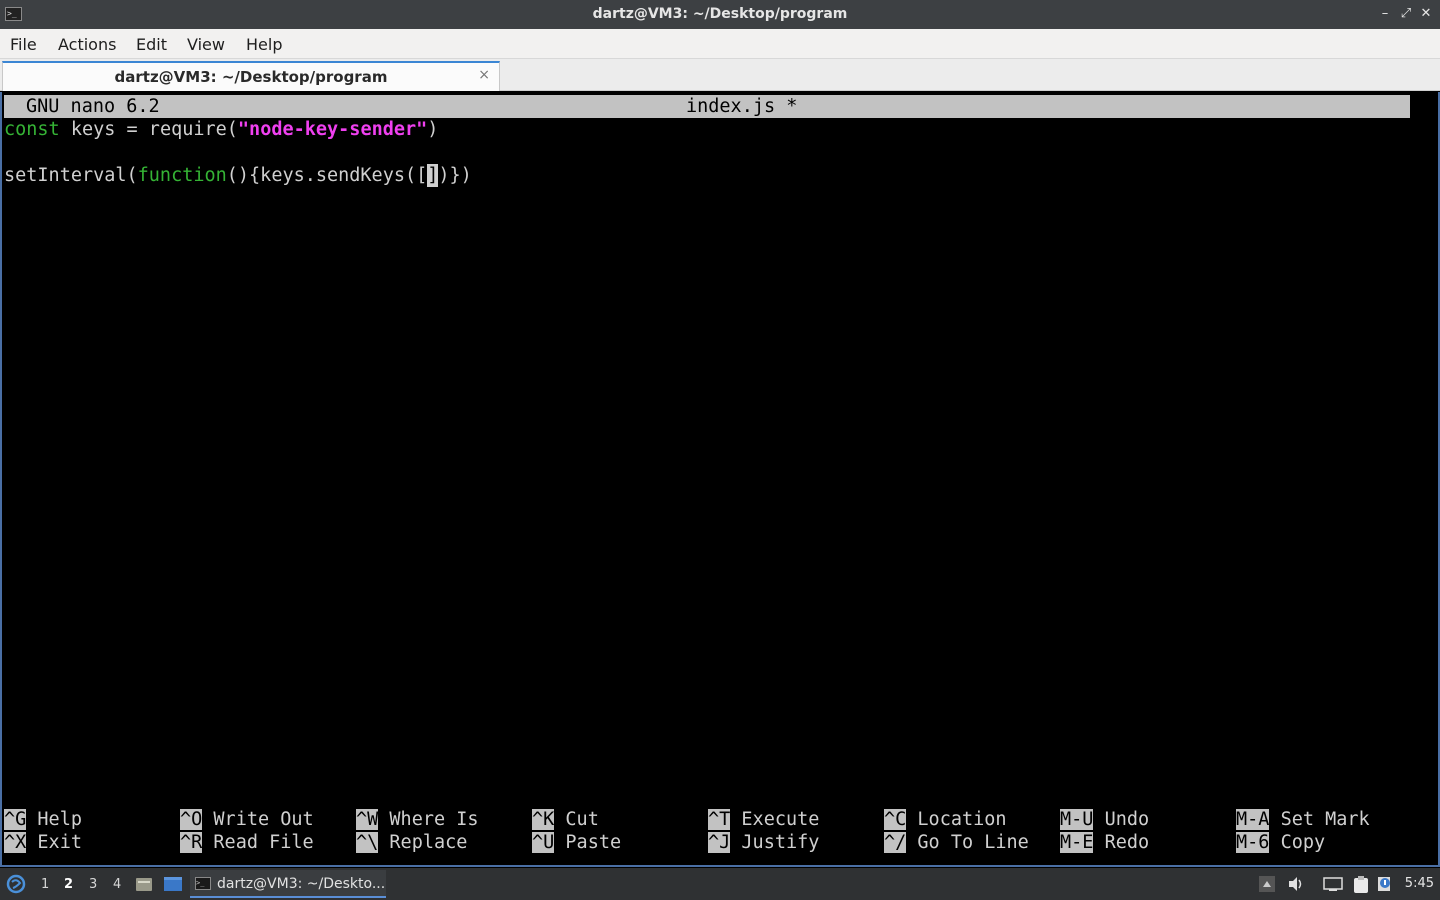 Image resolution: width=1440 pixels, height=900 pixels. What do you see at coordinates (962, 819) in the screenshot?
I see `shortcut-label: Location` at bounding box center [962, 819].